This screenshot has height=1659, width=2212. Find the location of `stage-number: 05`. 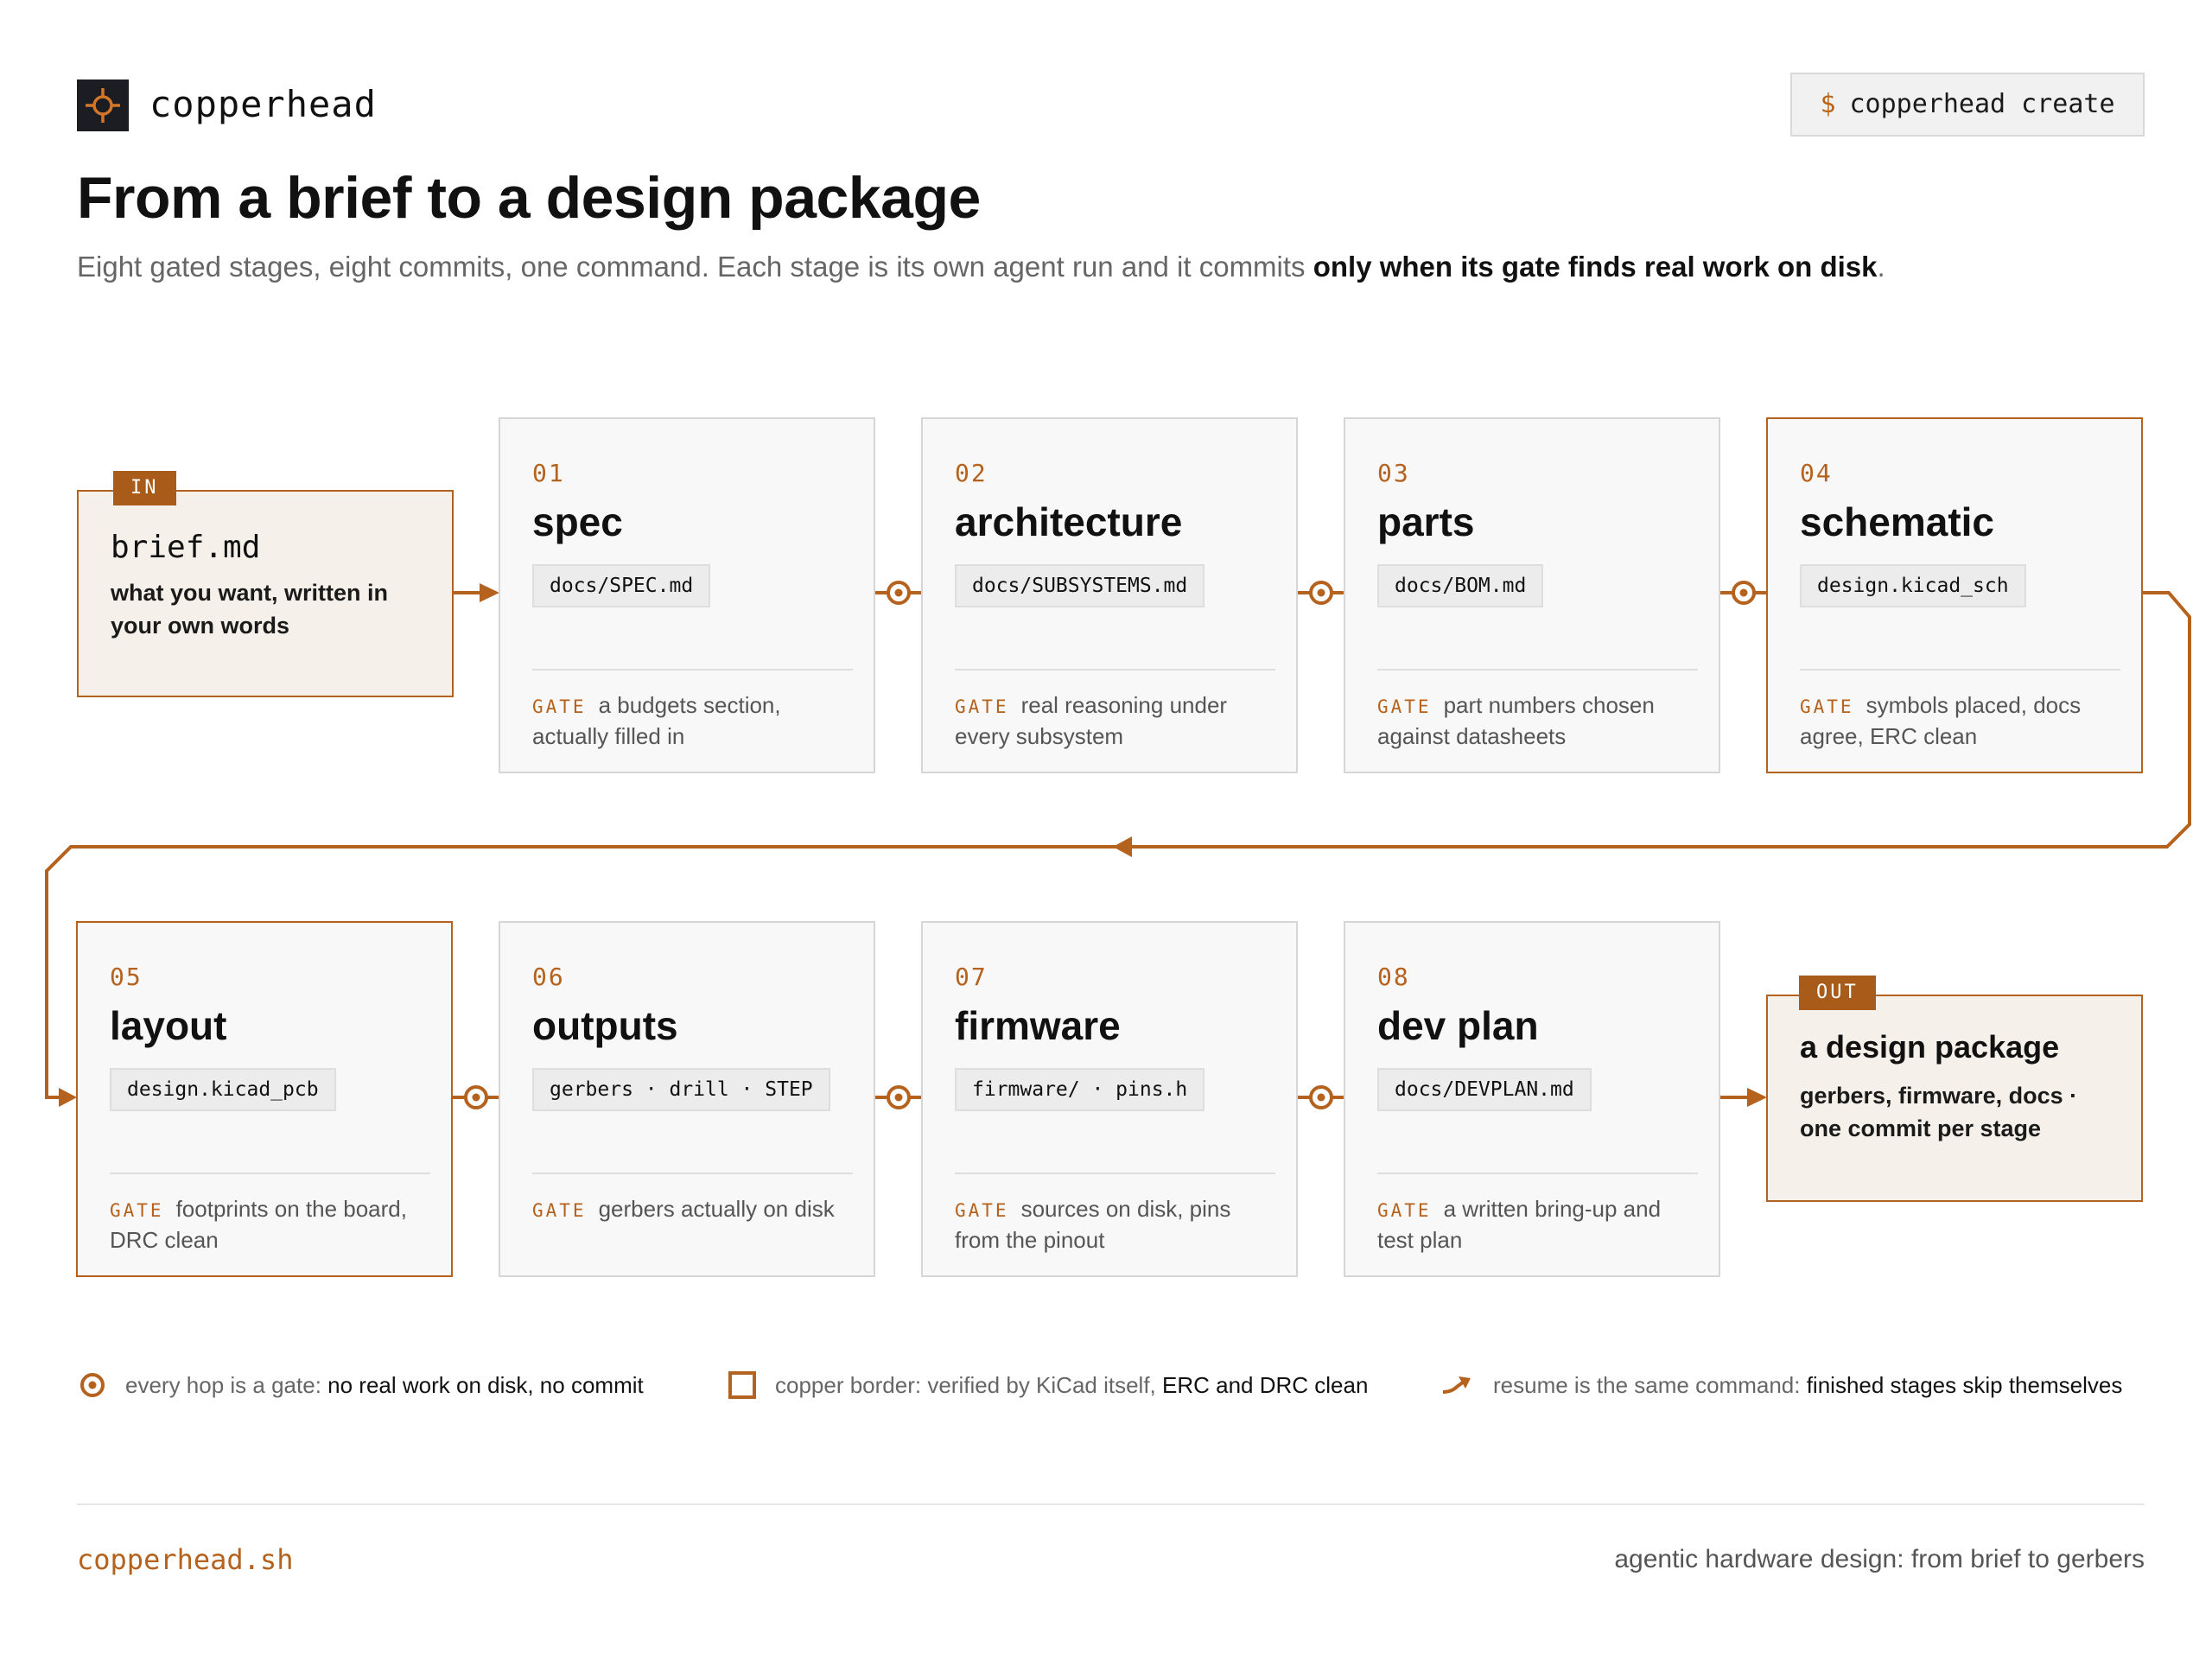

stage-number: 05 is located at coordinates (126, 977).